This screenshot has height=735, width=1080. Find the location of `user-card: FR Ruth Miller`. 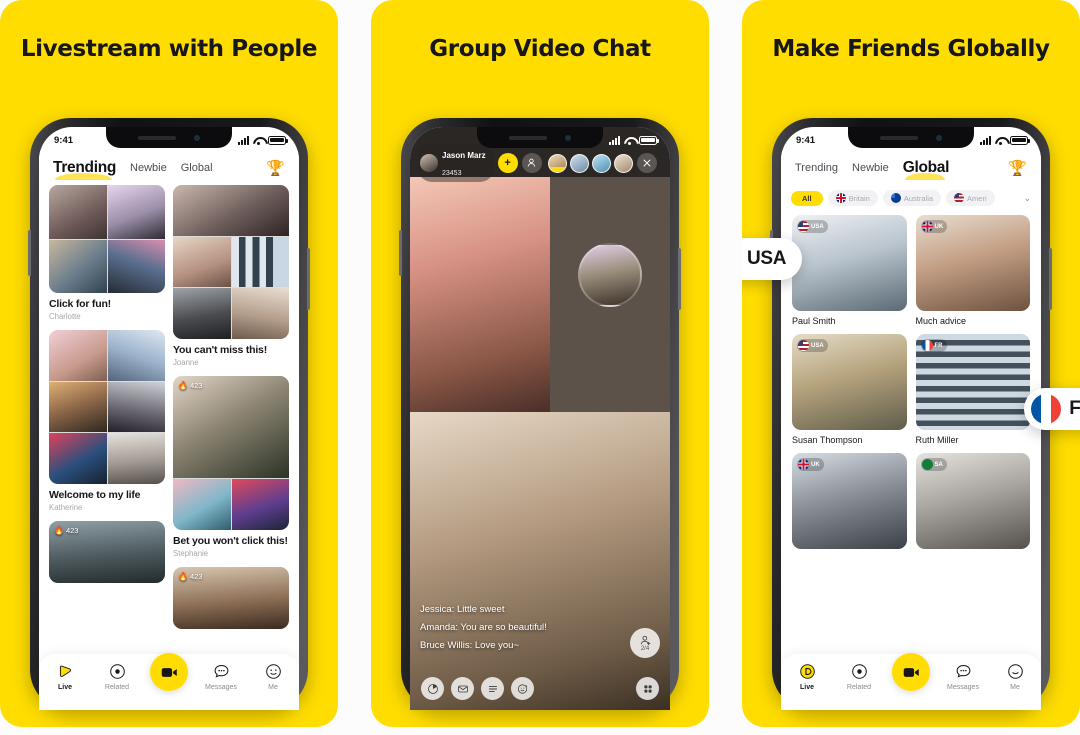

user-card: FR Ruth Miller is located at coordinates (972, 389).